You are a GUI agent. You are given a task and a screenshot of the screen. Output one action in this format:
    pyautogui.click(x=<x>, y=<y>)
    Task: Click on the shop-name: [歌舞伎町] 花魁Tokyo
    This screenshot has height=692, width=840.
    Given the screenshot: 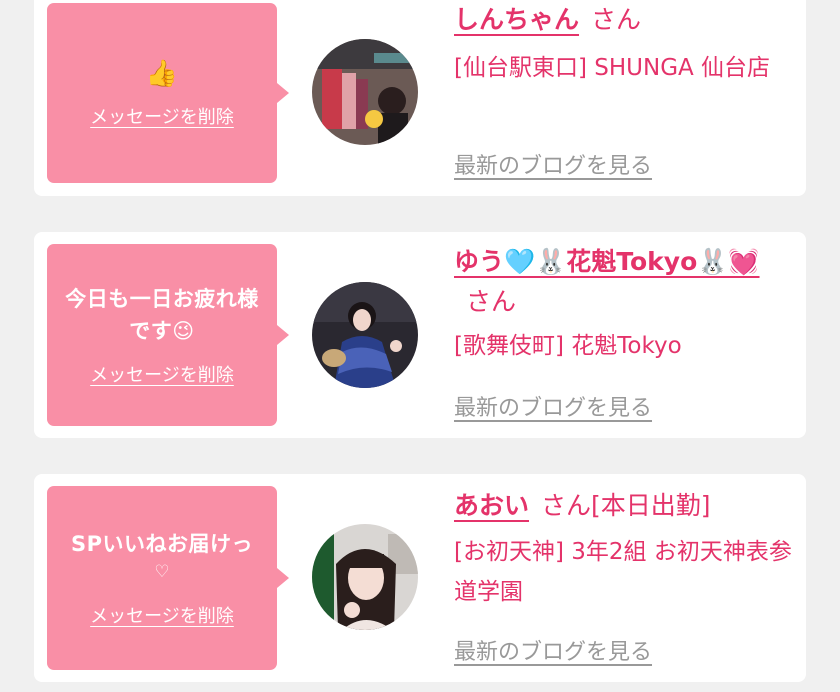 What is the action you would take?
    pyautogui.click(x=568, y=346)
    